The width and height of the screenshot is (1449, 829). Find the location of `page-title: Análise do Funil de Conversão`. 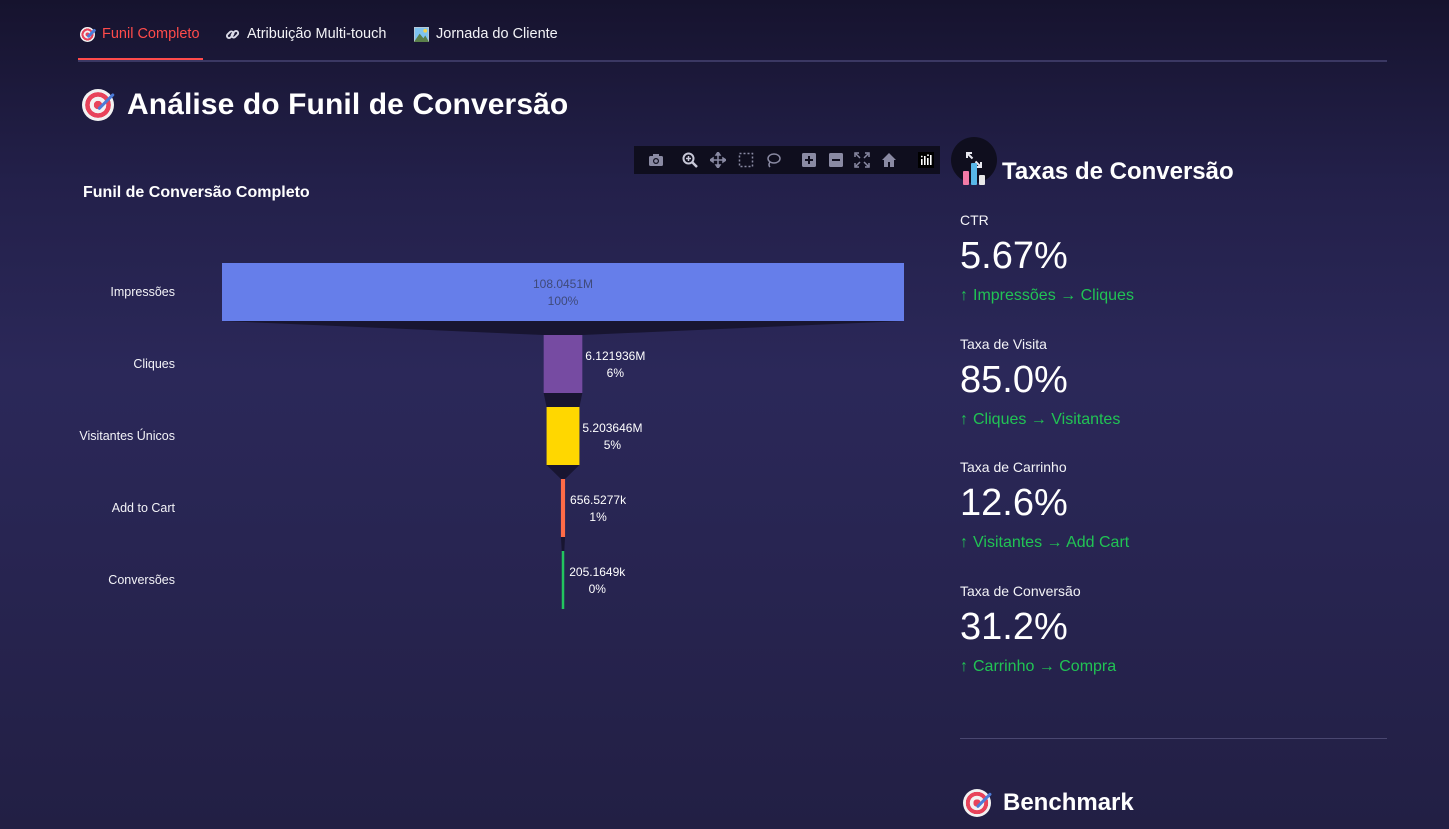

page-title: Análise do Funil de Conversão is located at coordinates (325, 105).